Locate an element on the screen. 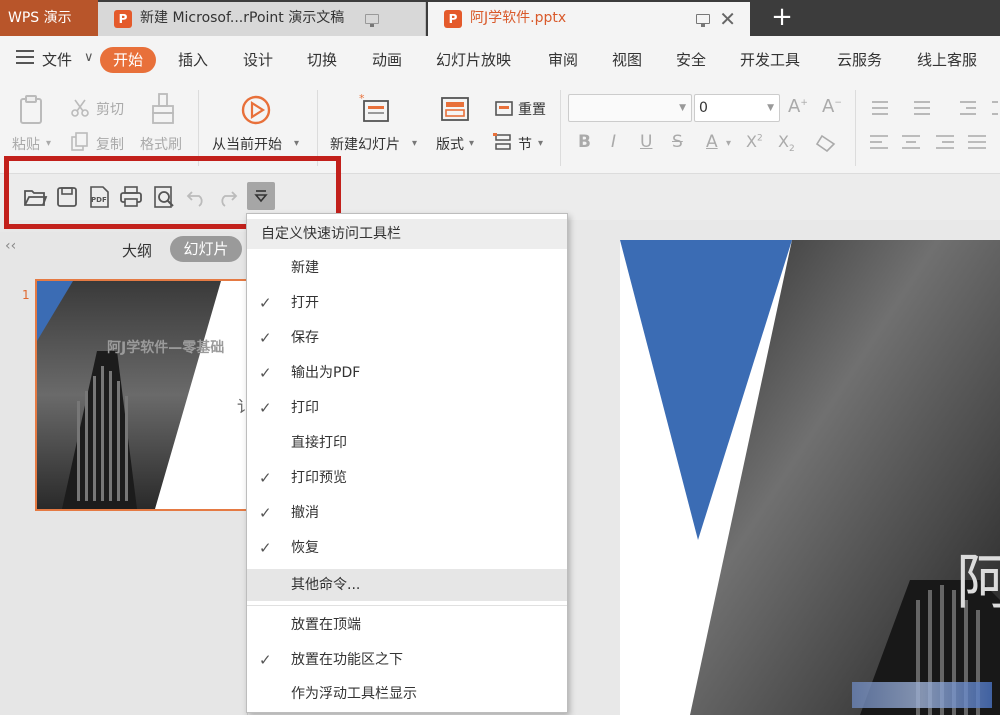 Image resolution: width=1000 pixels, height=715 pixels. format-painter-icon is located at coordinates (163, 109).